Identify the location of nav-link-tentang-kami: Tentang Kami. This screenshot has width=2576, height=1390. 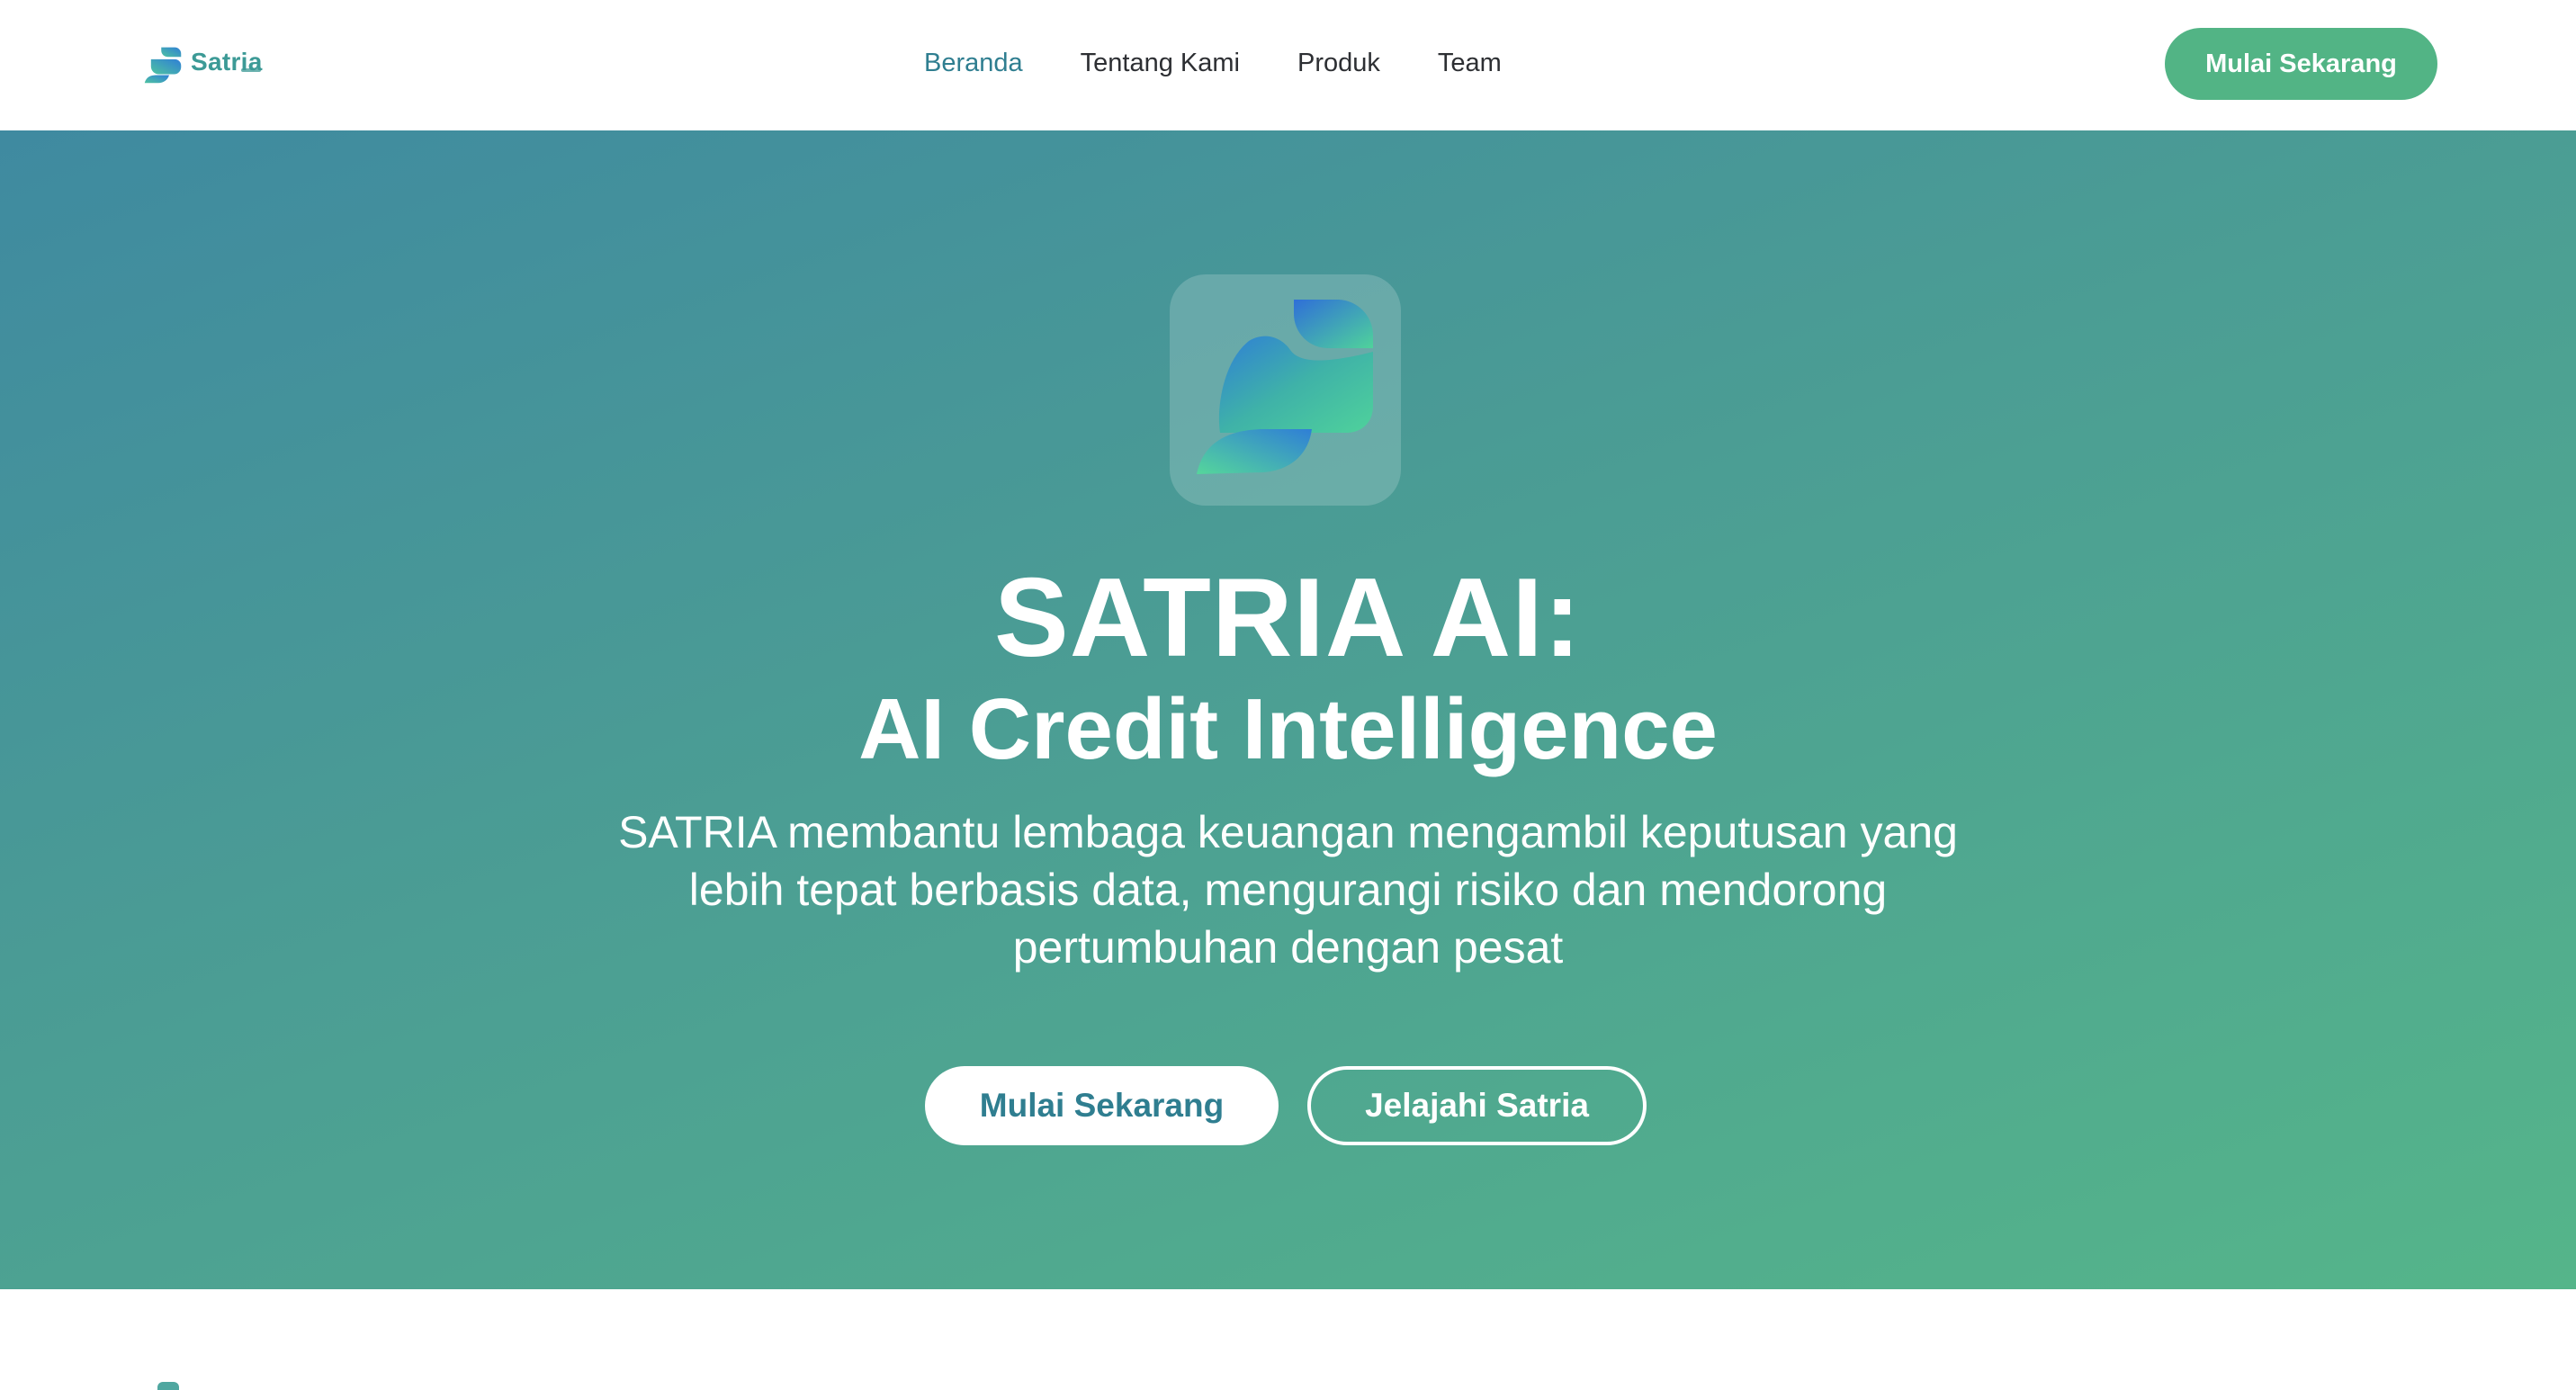
(1160, 63).